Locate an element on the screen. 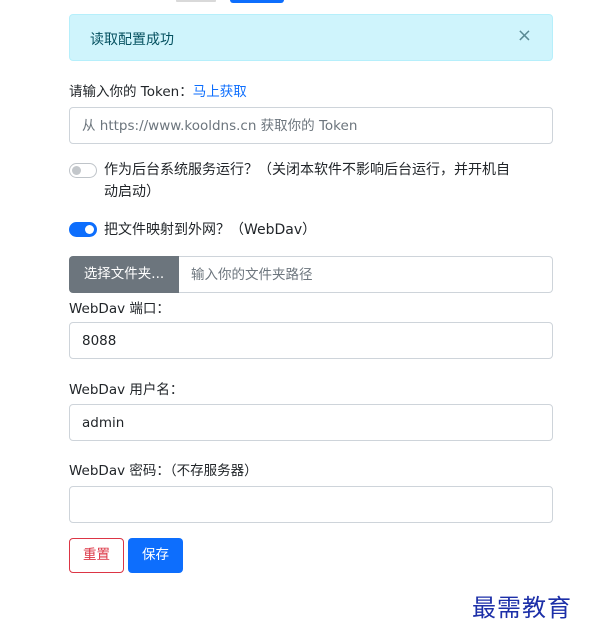  save-button: 保存 is located at coordinates (155, 555).